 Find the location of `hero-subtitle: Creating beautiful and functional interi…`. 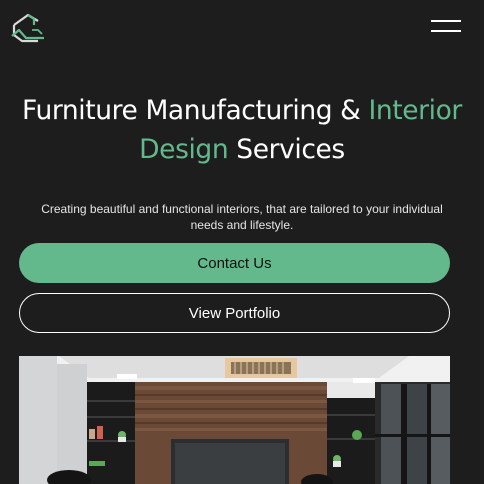

hero-subtitle: Creating beautiful and functional interi… is located at coordinates (242, 217).